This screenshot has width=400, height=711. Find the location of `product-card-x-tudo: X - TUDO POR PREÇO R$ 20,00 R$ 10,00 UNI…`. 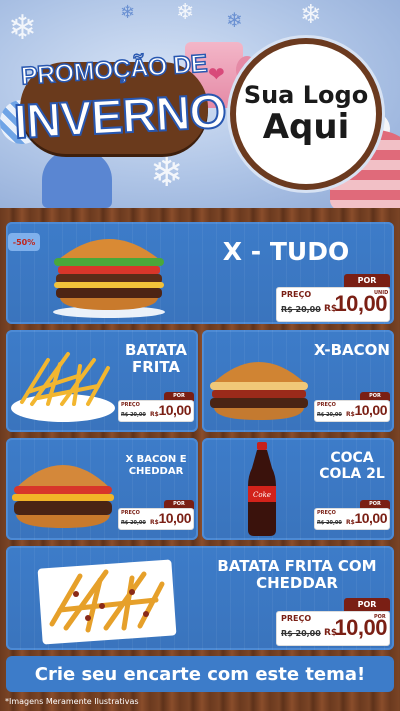

product-card-x-tudo: X - TUDO POR PREÇO R$ 20,00 R$ 10,00 UNI… is located at coordinates (200, 273).